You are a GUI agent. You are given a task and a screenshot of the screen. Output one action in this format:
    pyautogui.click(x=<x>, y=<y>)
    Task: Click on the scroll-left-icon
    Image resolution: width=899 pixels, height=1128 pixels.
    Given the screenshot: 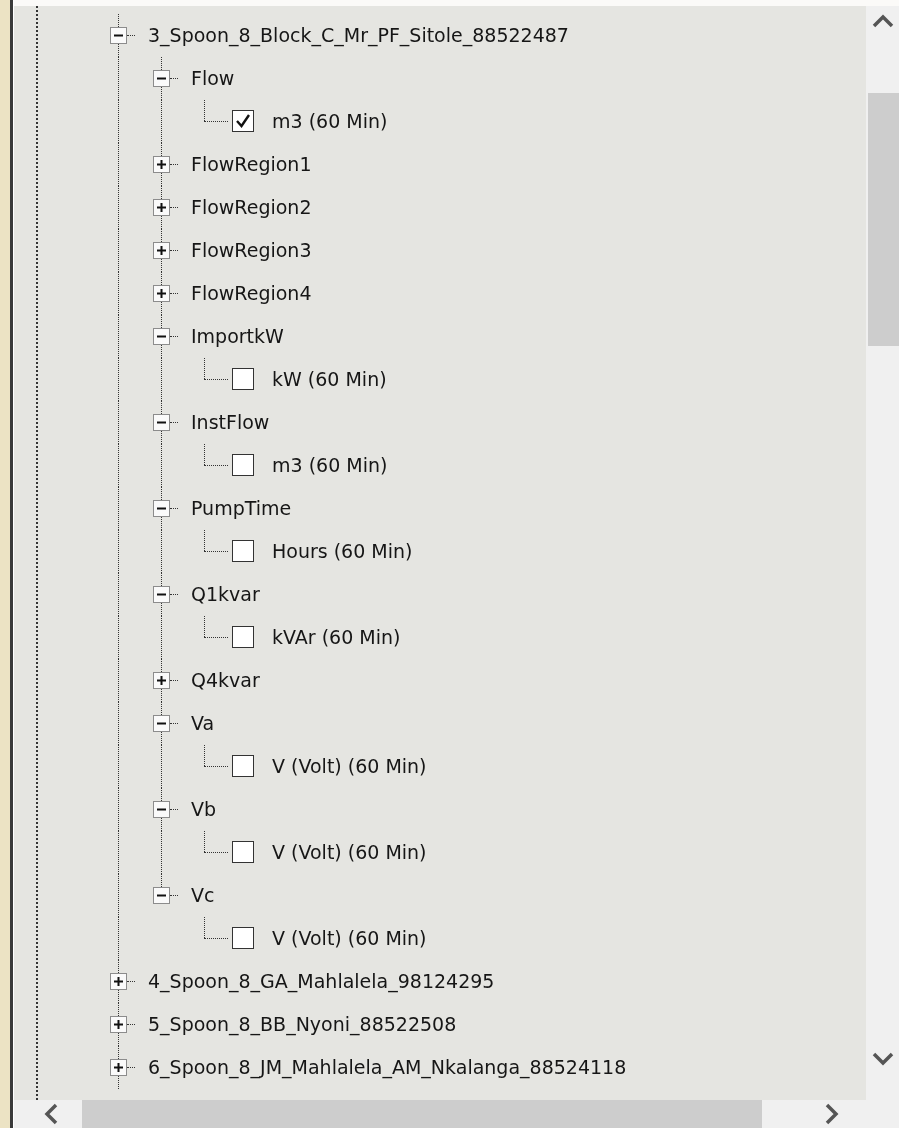 What is the action you would take?
    pyautogui.click(x=51, y=1114)
    